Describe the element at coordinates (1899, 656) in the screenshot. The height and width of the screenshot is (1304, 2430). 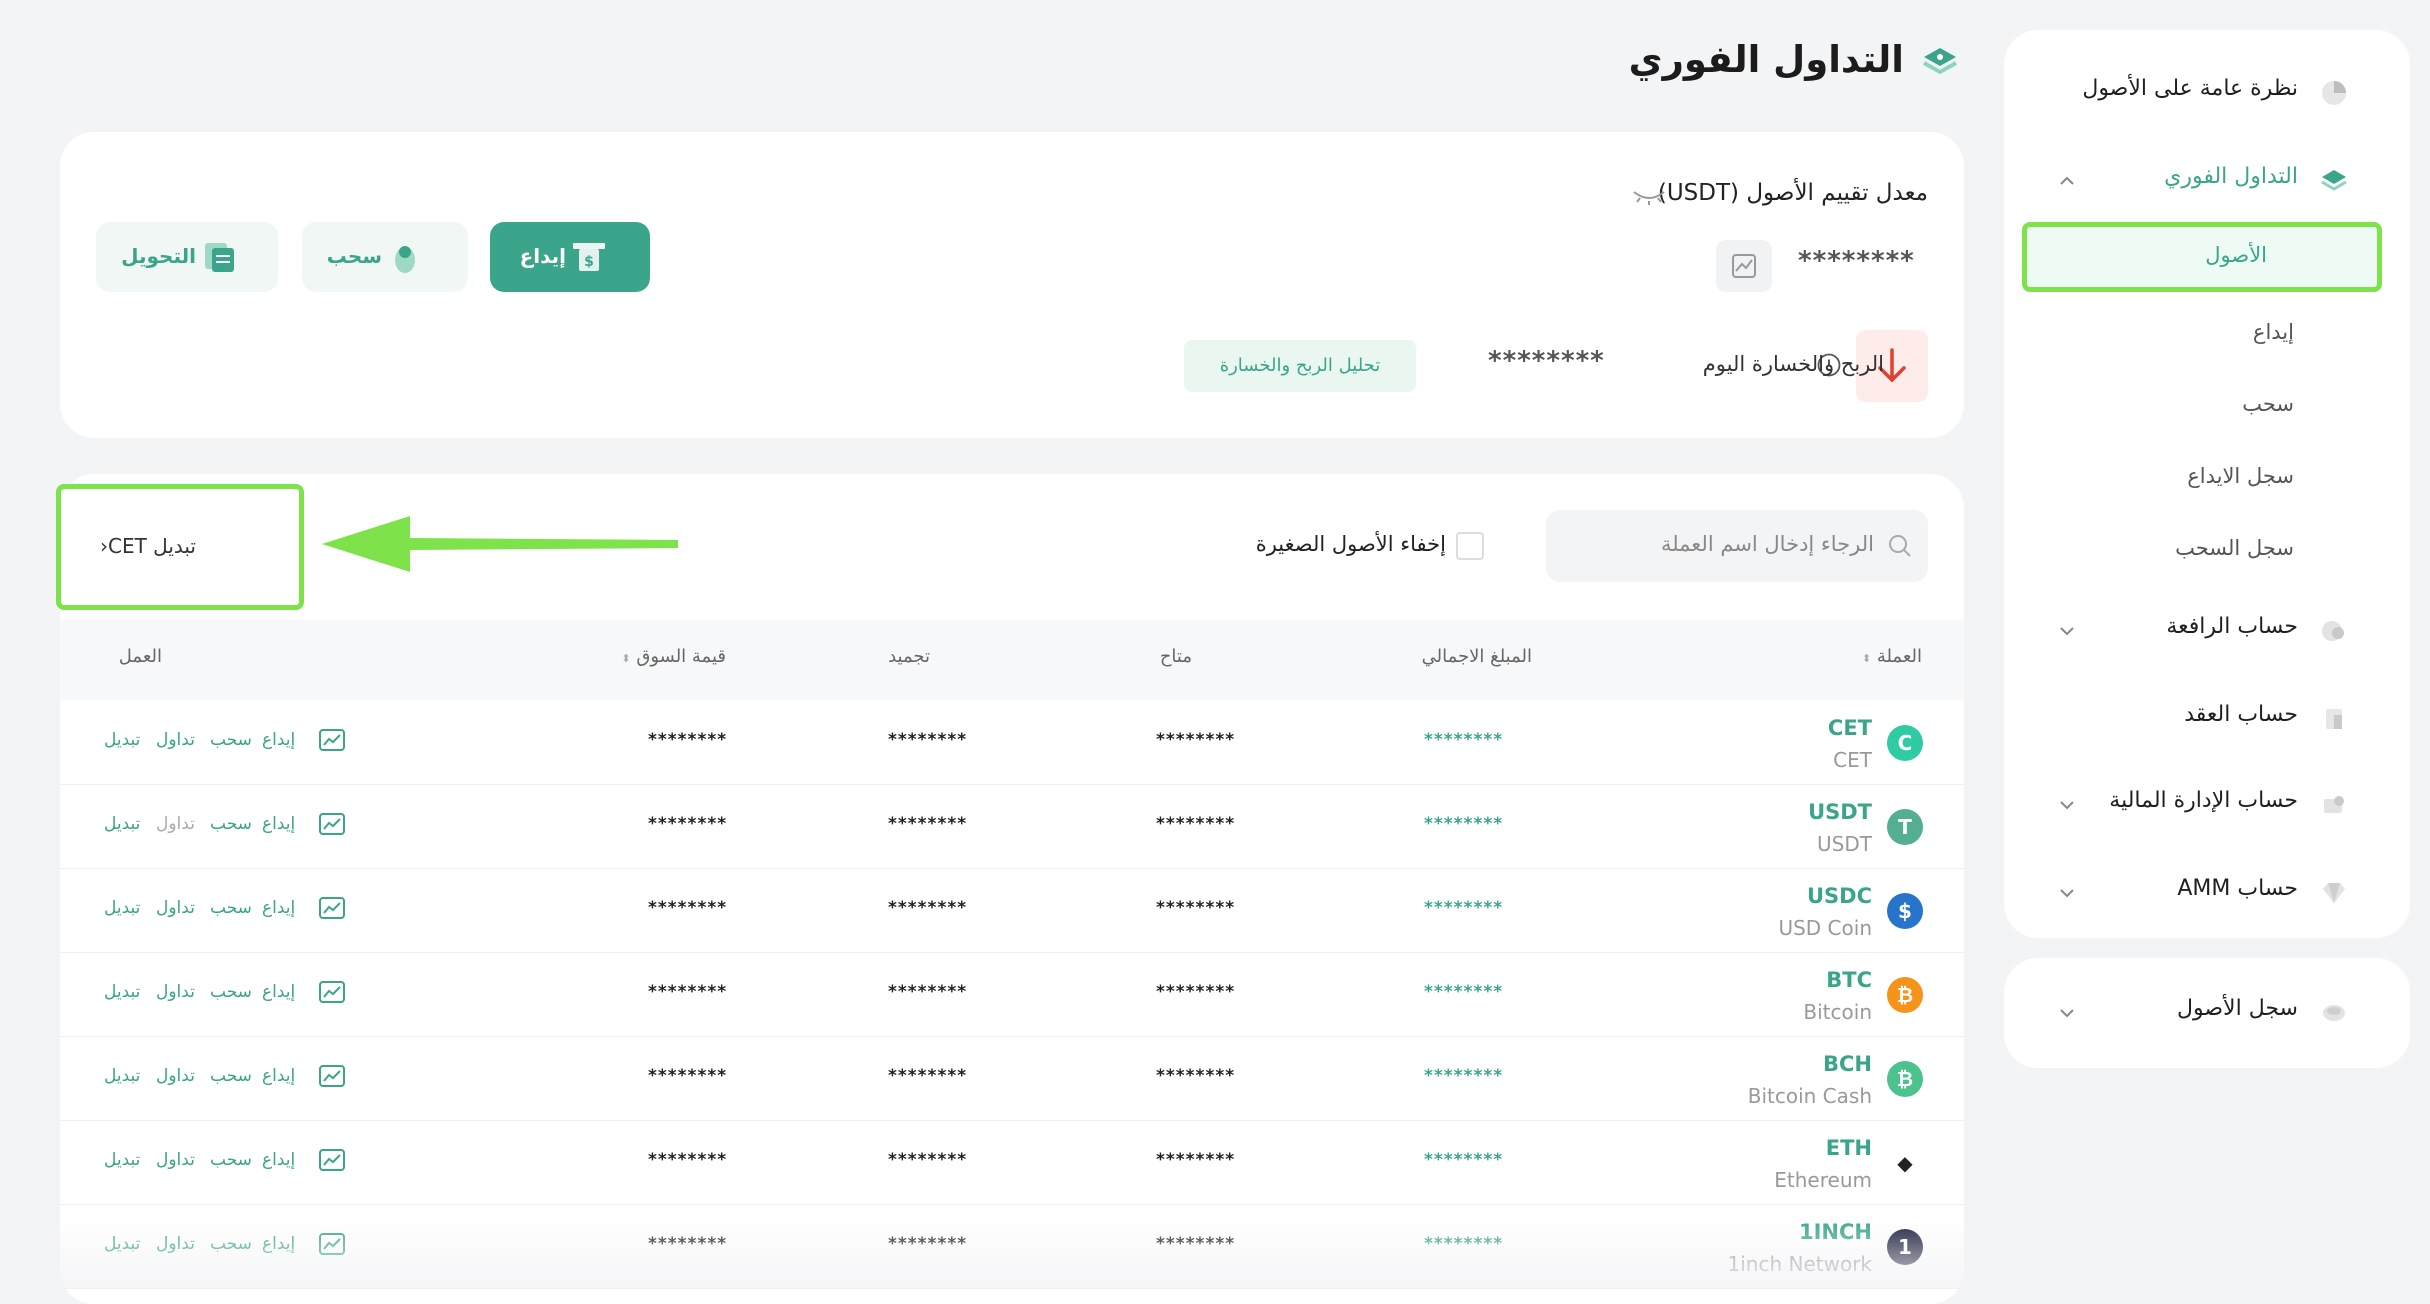
I see `column-coin-label: العملة` at that location.